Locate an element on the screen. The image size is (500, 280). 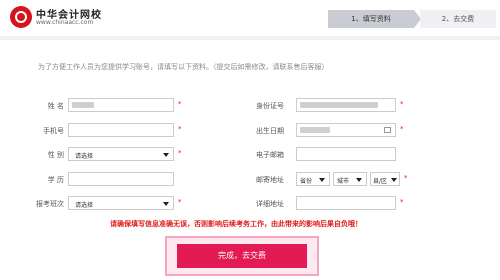
header-divider is located at coordinates (250, 38).